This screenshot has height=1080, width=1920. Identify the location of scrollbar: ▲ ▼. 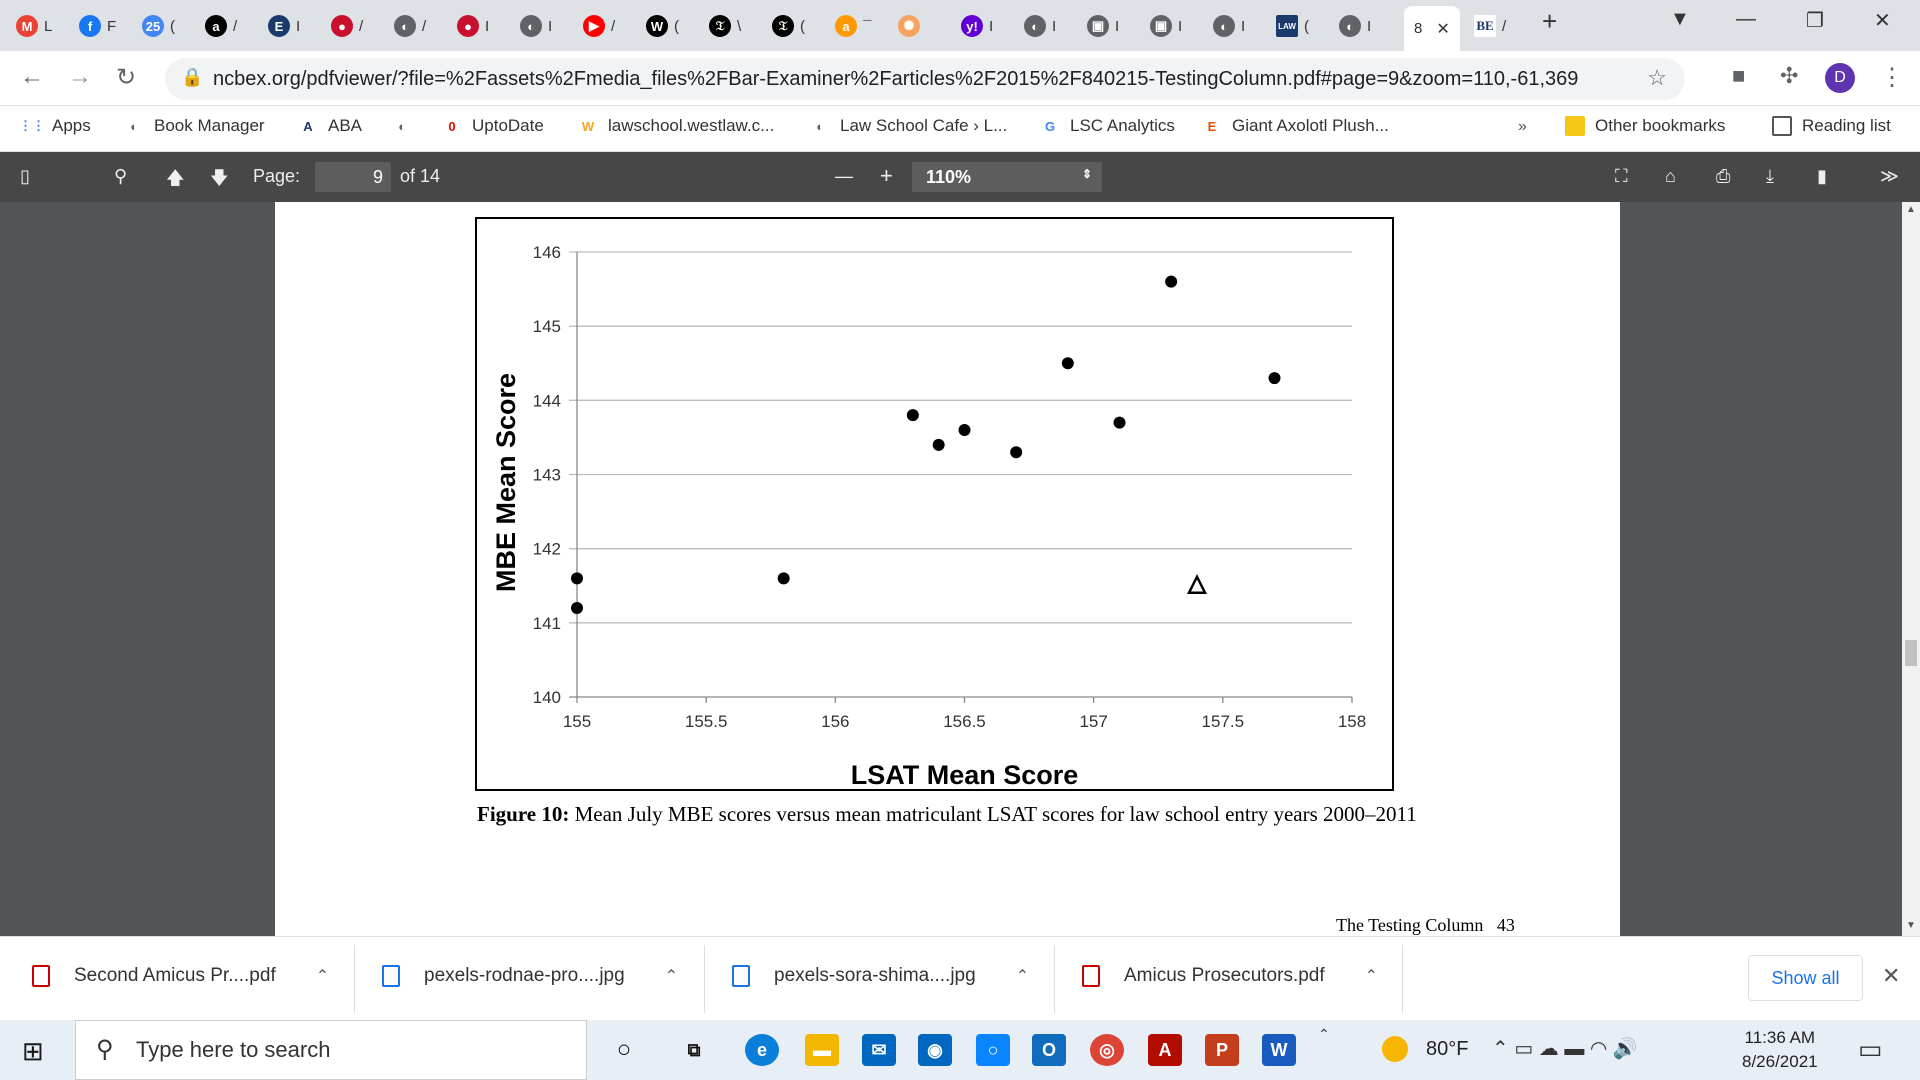
(1911, 569).